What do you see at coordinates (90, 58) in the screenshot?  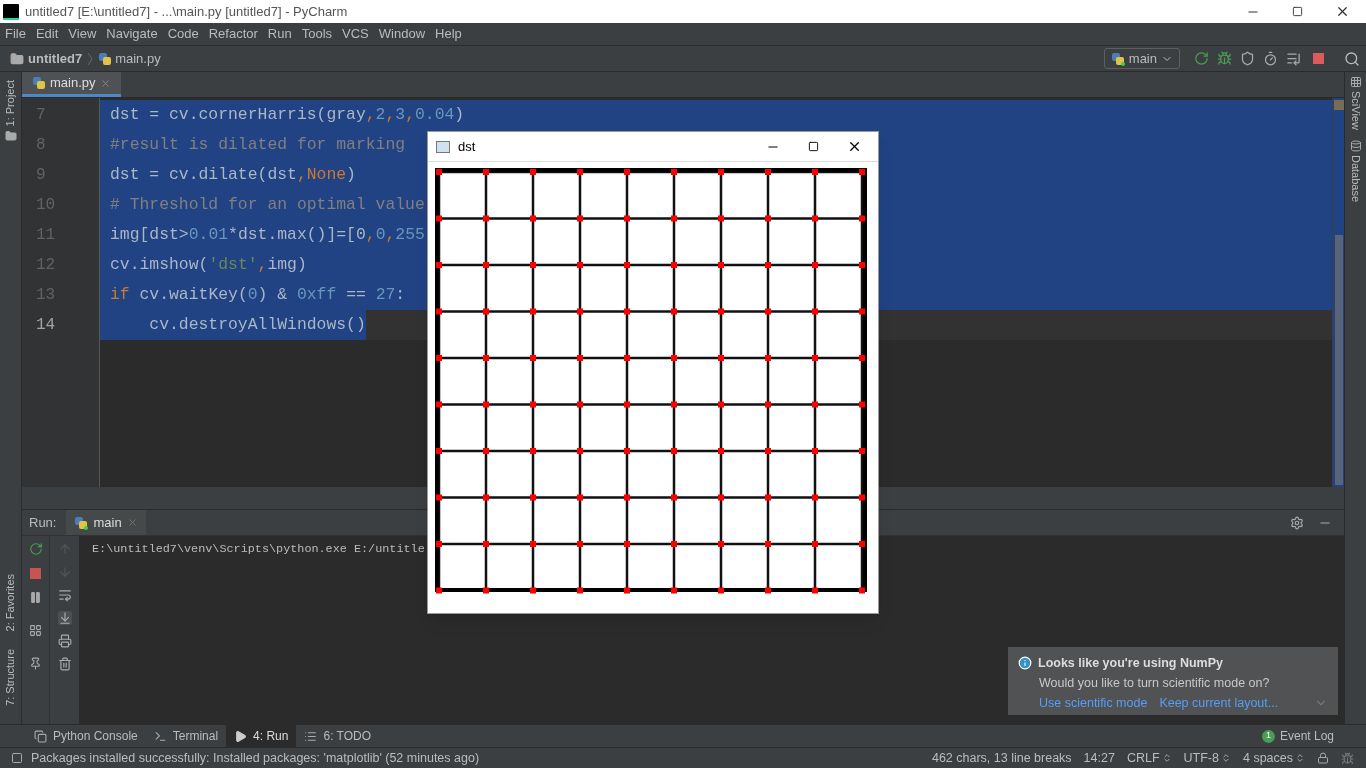 I see `chevron-separator-icon` at bounding box center [90, 58].